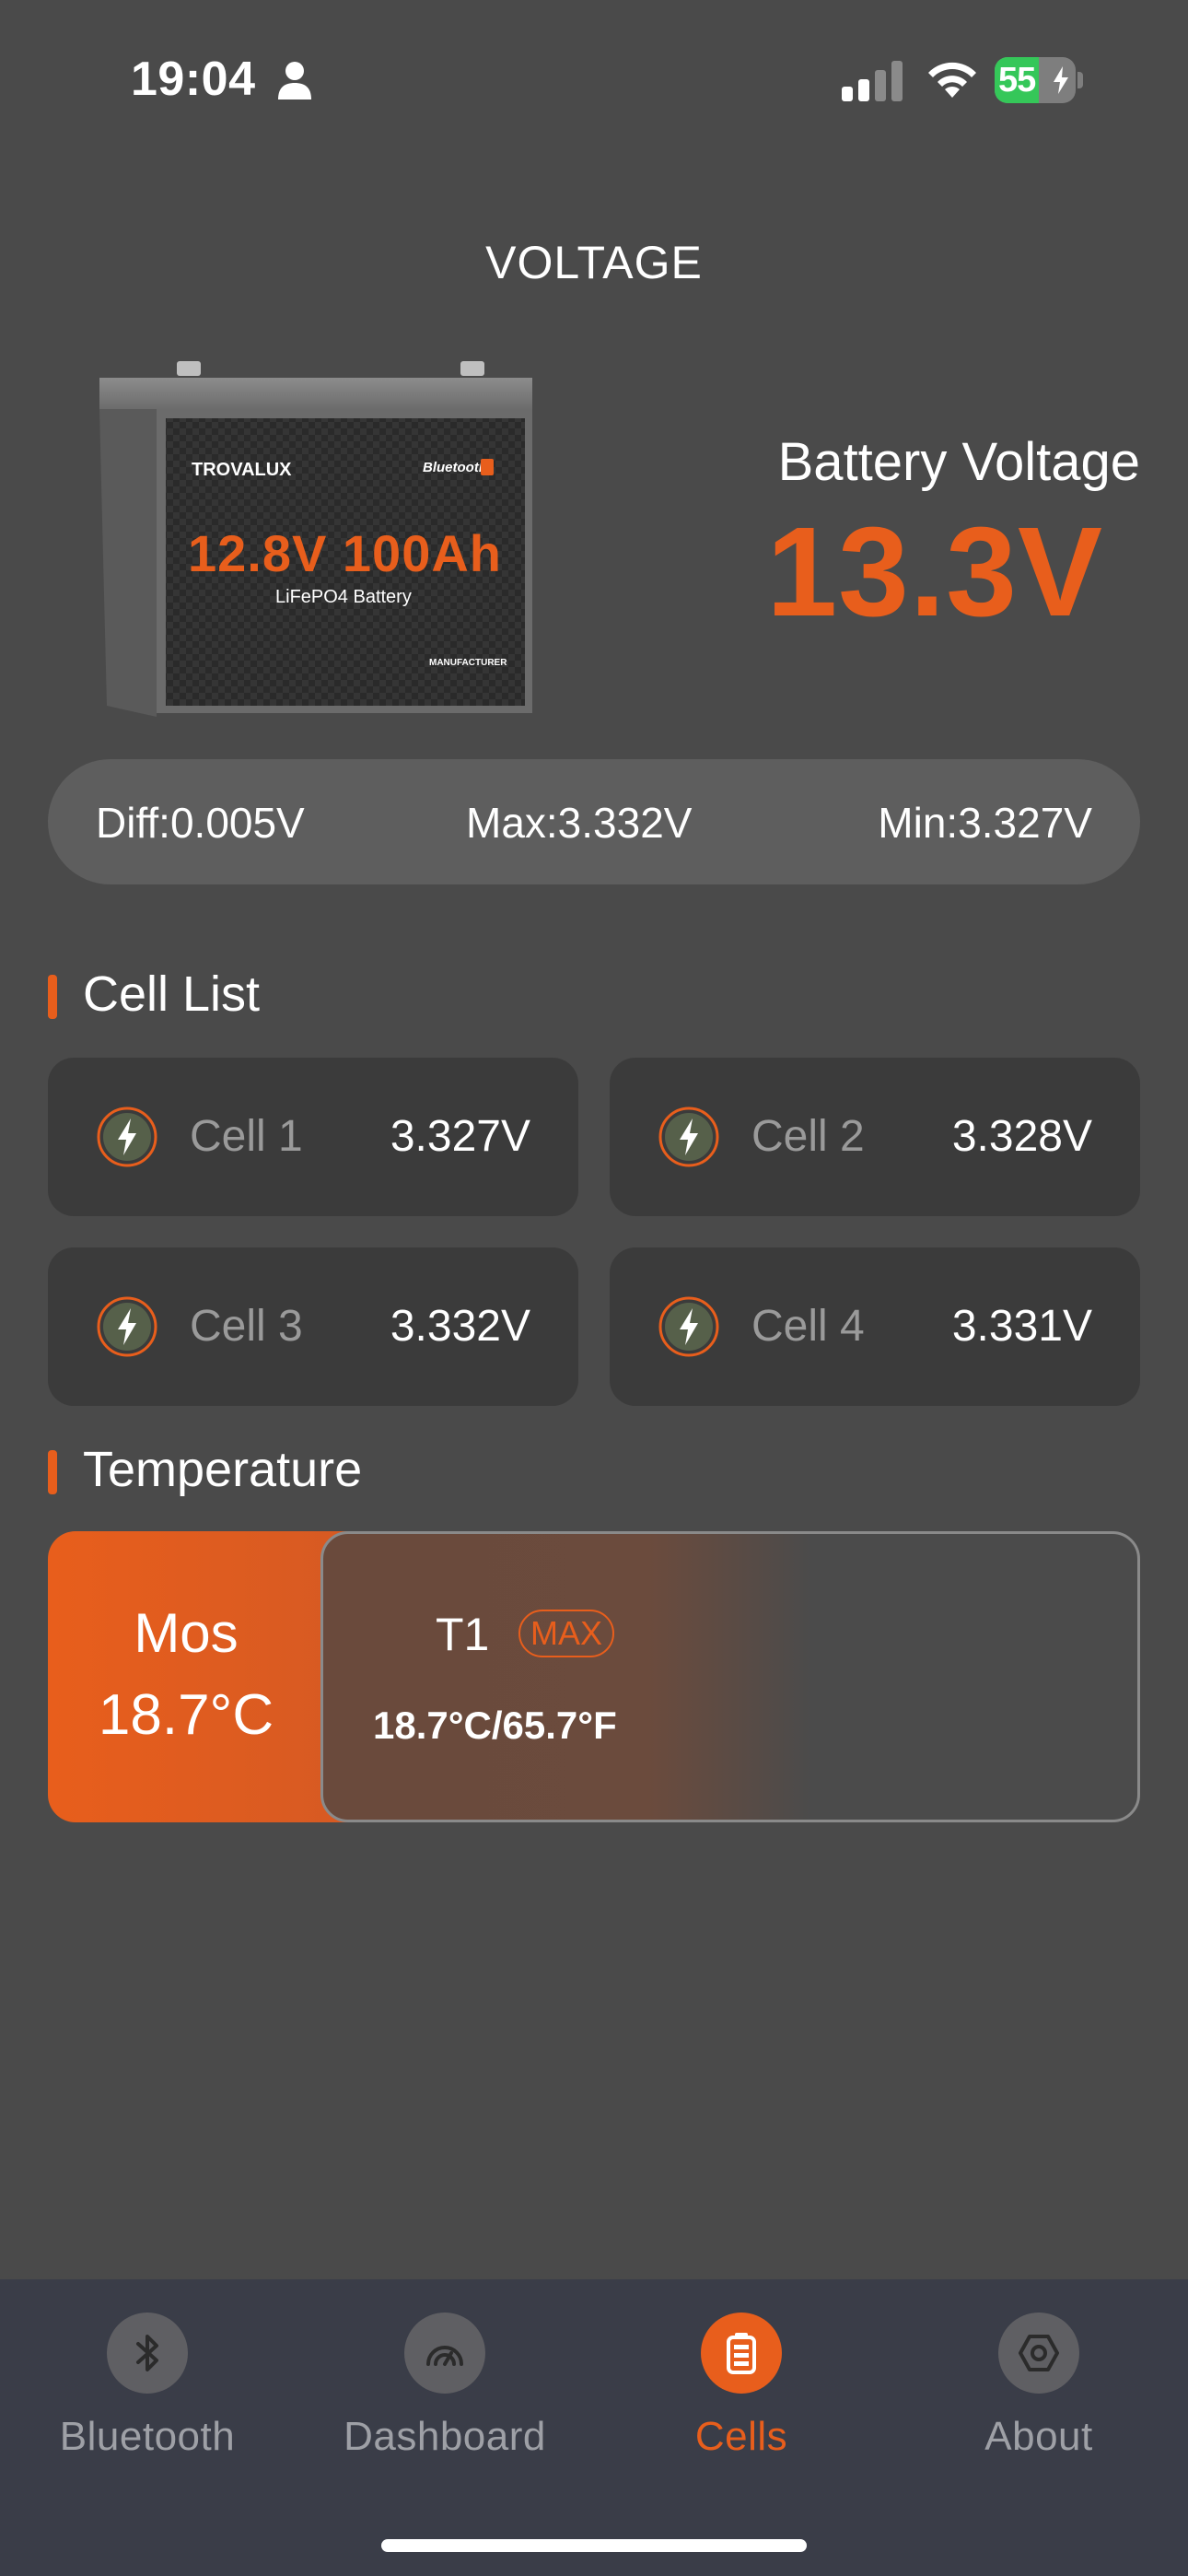 The image size is (1188, 2576). I want to click on status-time: 19:04, so click(193, 79).